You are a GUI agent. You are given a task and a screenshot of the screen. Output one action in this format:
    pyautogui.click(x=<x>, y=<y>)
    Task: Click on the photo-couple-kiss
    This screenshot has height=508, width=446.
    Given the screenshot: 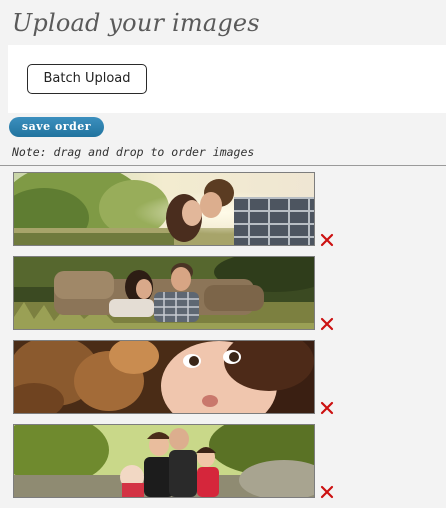 What is the action you would take?
    pyautogui.click(x=164, y=209)
    